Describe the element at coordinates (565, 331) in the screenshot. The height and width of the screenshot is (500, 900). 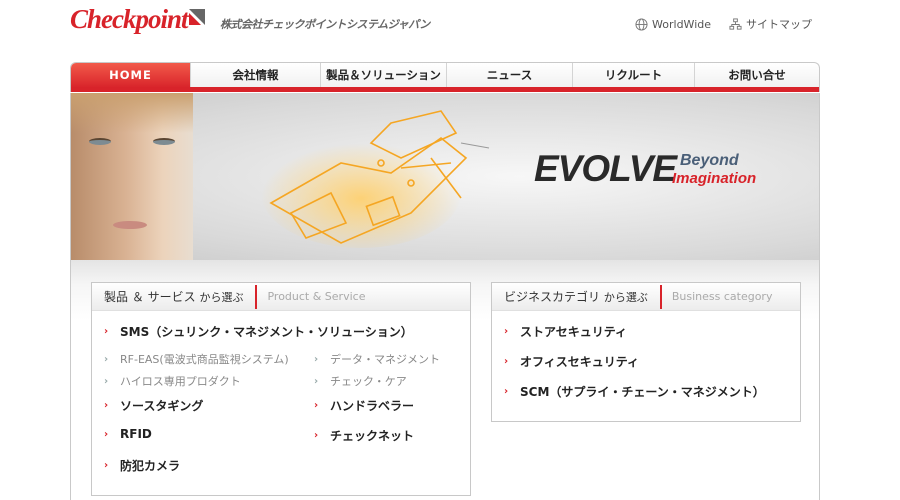
I see `business-store-security-link: › ストアセキュリティ` at that location.